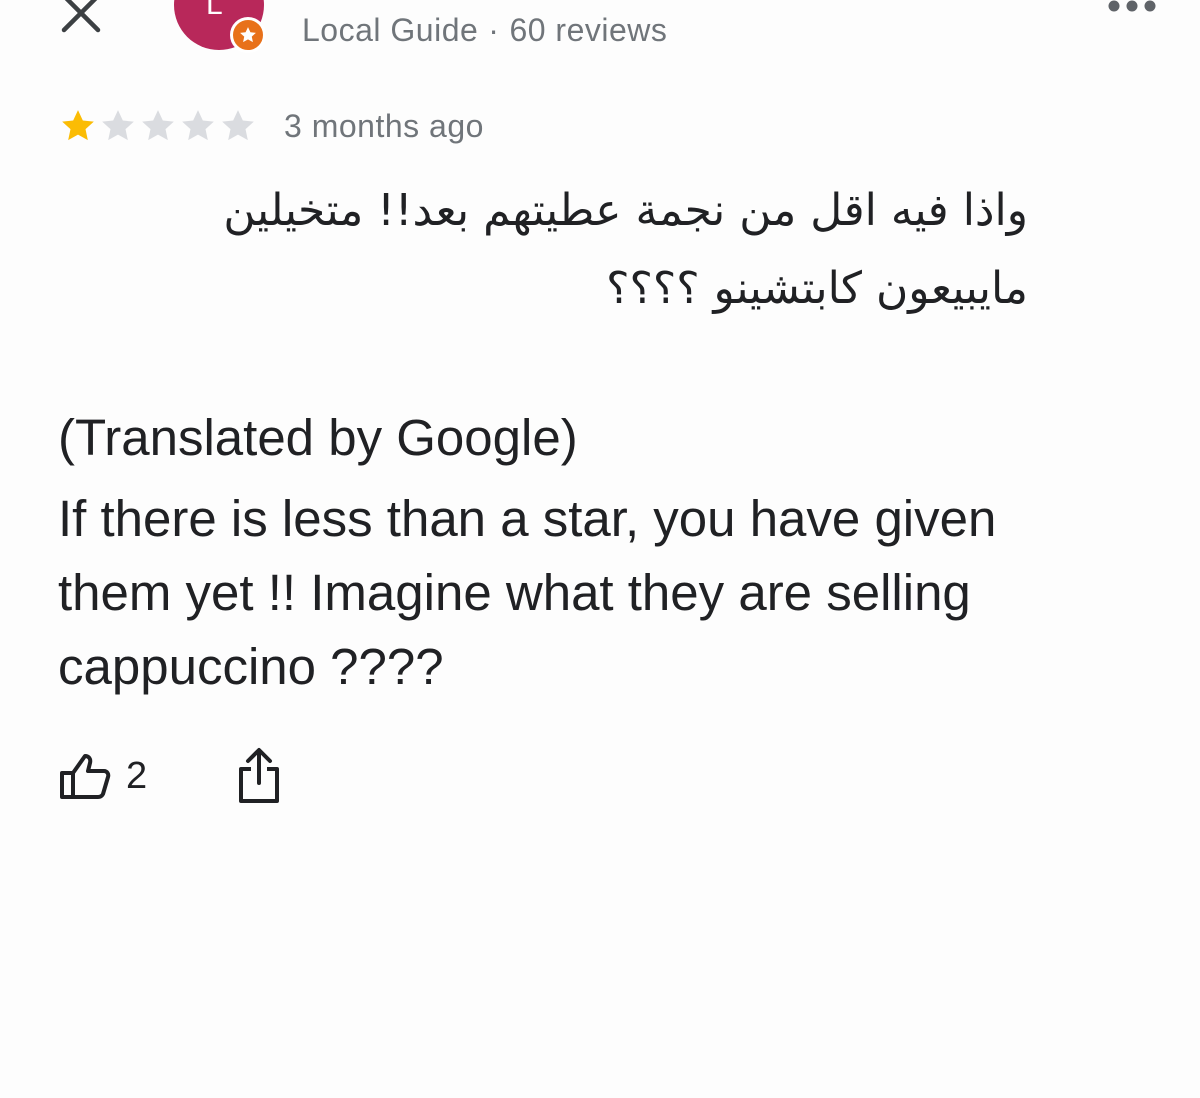  I want to click on review-actions: 2, so click(169, 776).